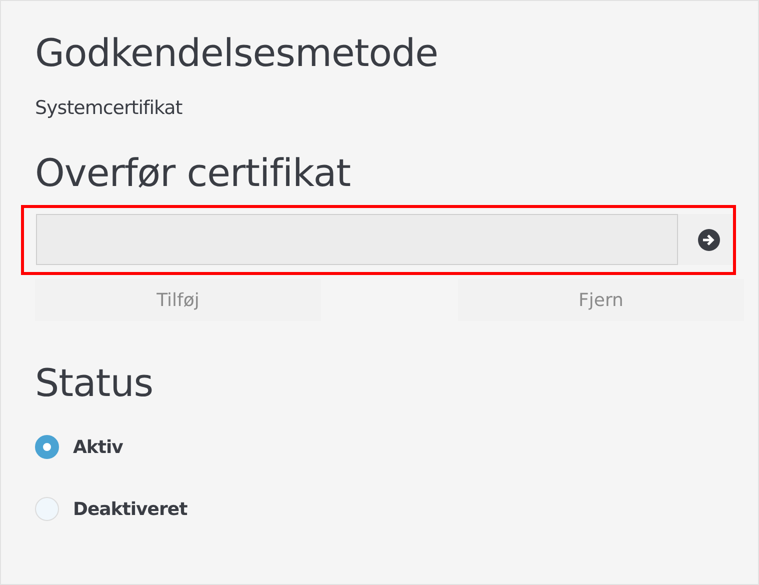  Describe the element at coordinates (47, 447) in the screenshot. I see `radio-button` at that location.